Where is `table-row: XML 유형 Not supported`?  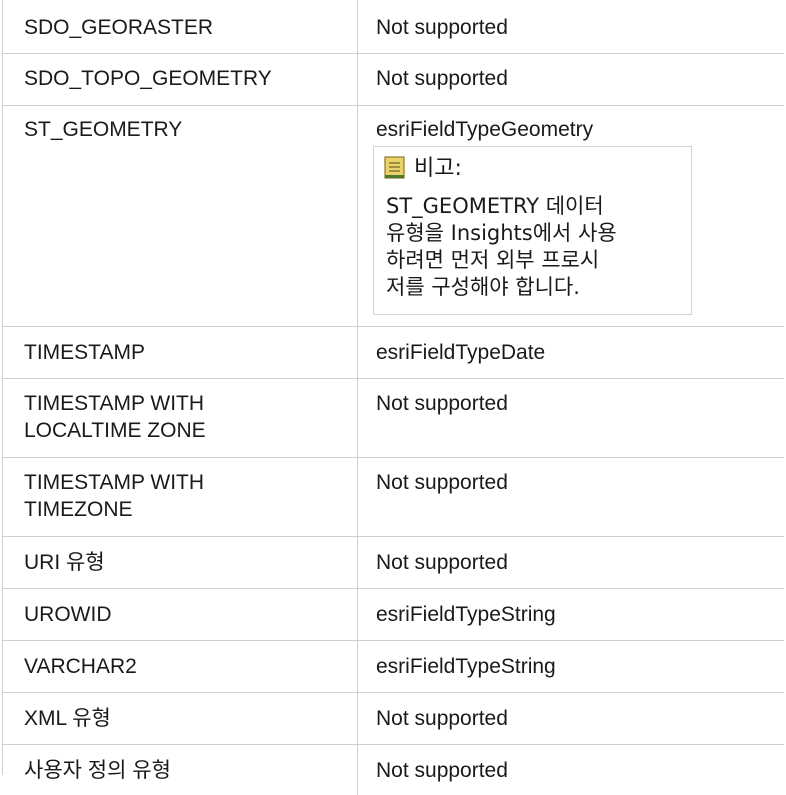
table-row: XML 유형 Not supported is located at coordinates (393, 719).